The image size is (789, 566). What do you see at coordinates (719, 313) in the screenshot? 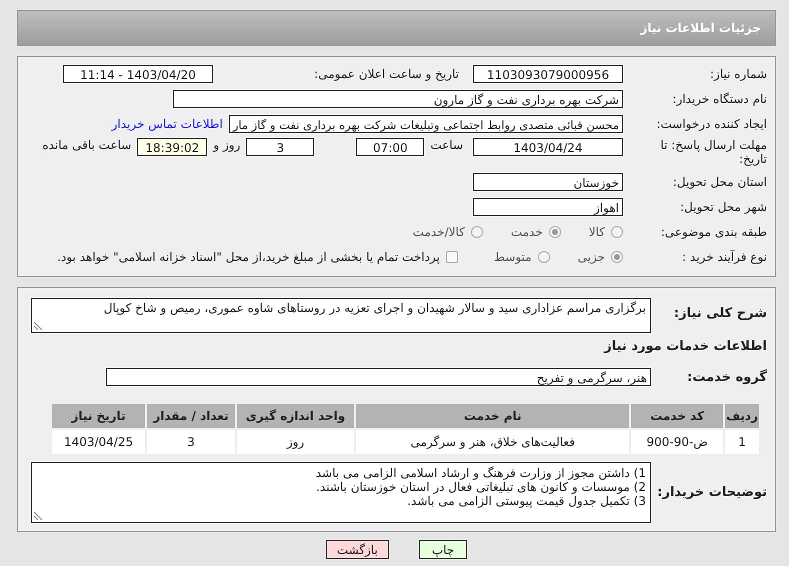
I see `field-label: شرح کلی نیاز:` at bounding box center [719, 313].